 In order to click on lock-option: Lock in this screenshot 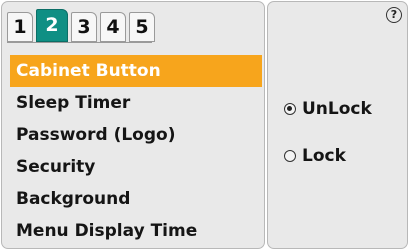, I will do `click(315, 156)`.